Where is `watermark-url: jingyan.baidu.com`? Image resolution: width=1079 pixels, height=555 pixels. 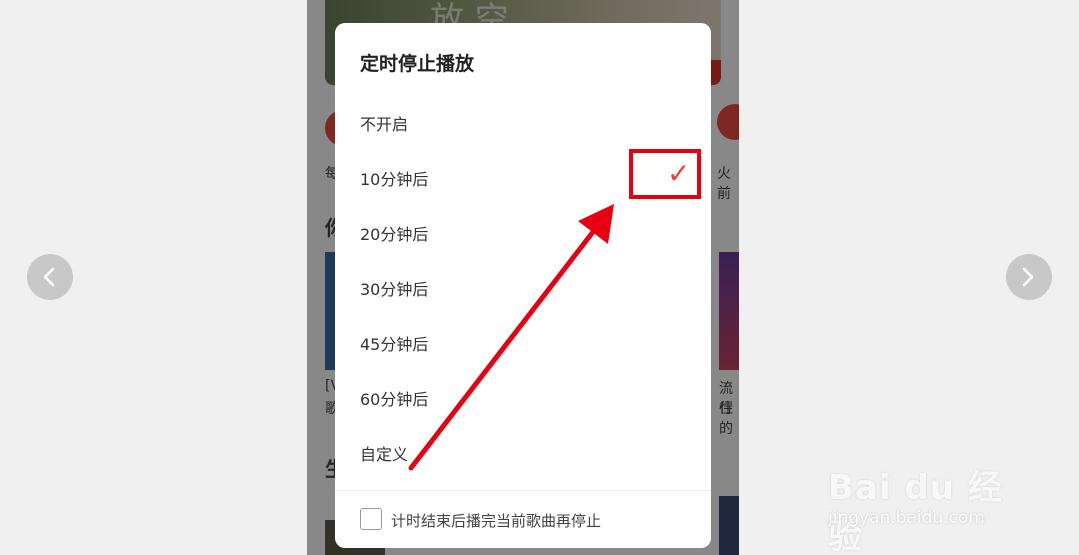 watermark-url: jingyan.baidu.com is located at coordinates (906, 518).